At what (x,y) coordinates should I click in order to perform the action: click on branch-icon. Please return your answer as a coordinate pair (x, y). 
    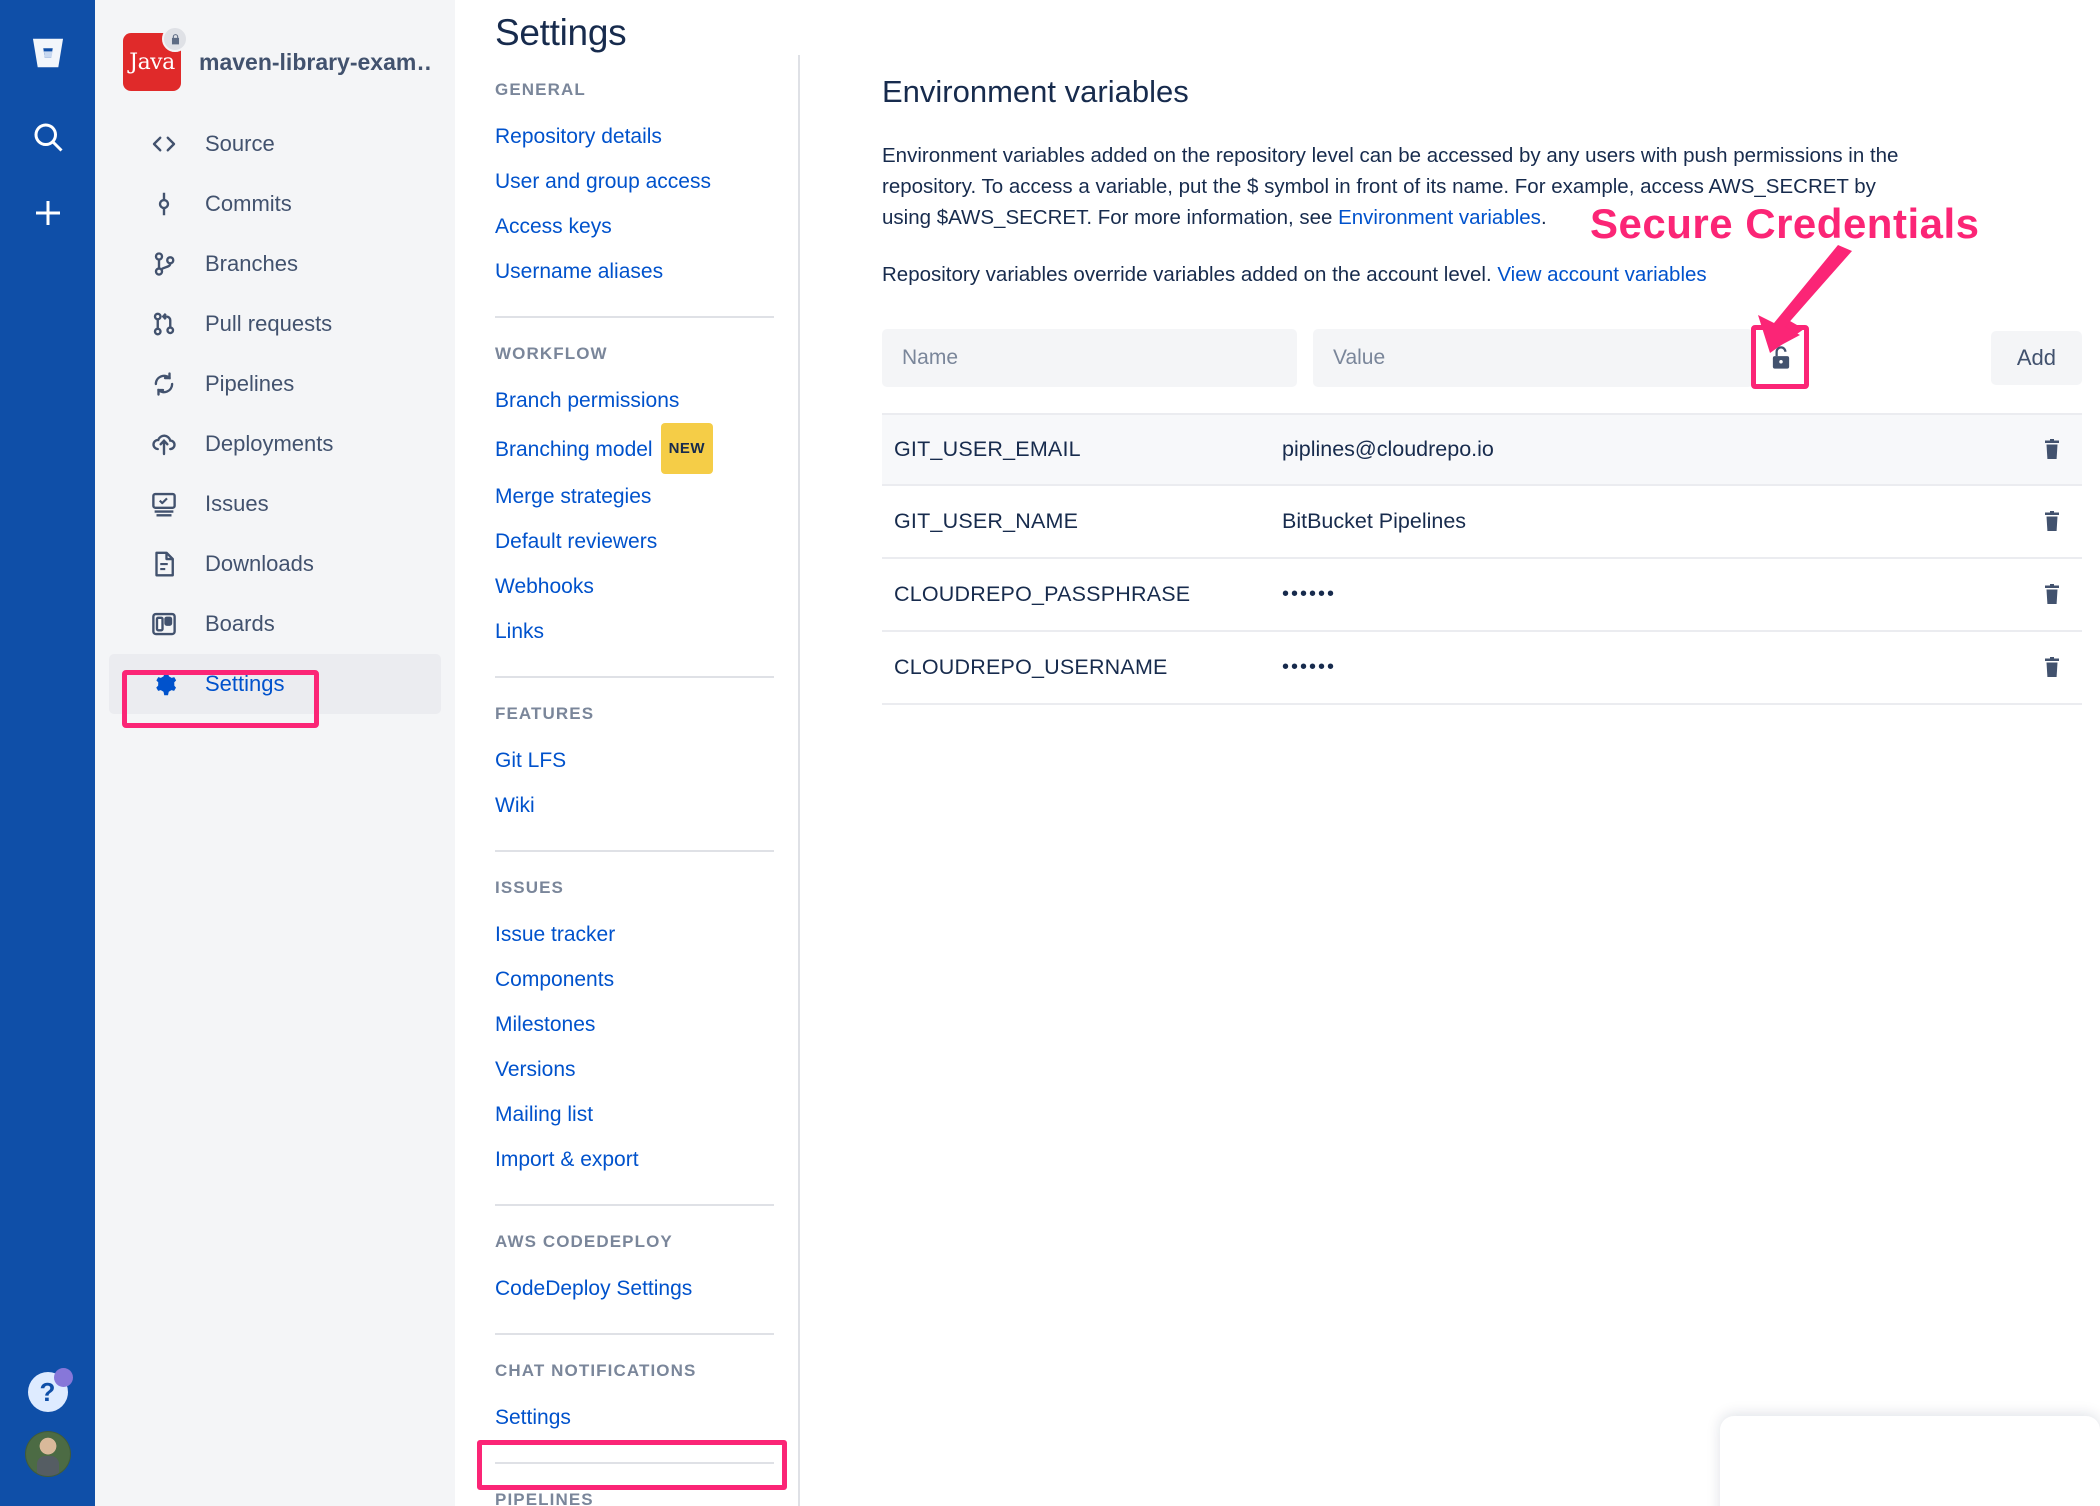
    Looking at the image, I should click on (170, 264).